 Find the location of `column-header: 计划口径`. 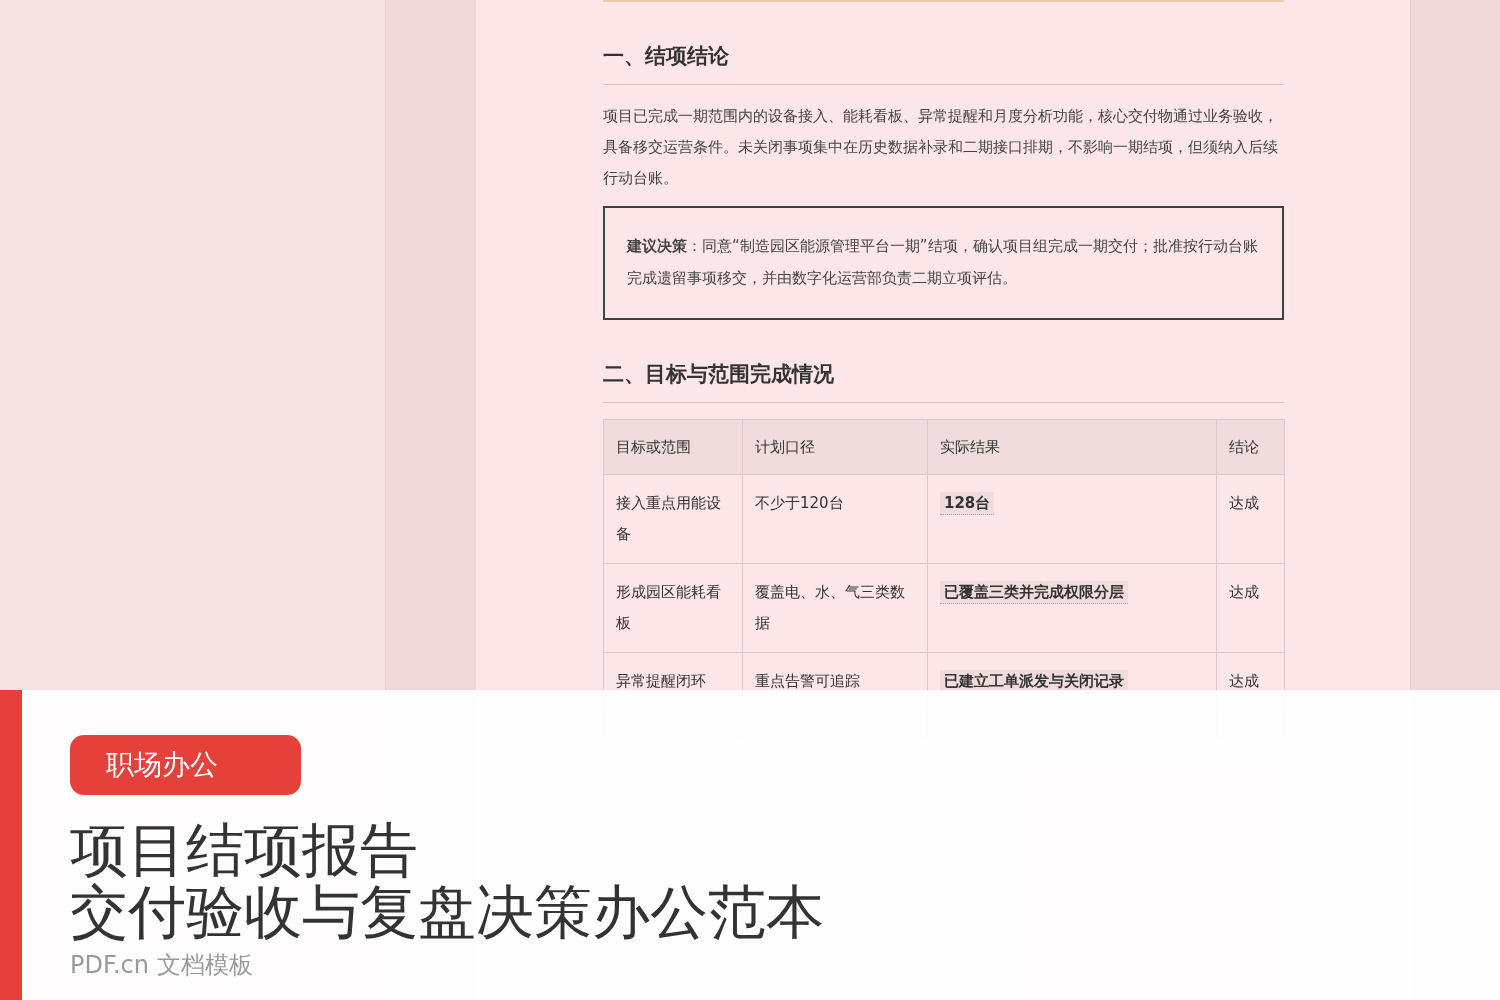

column-header: 计划口径 is located at coordinates (835, 447).